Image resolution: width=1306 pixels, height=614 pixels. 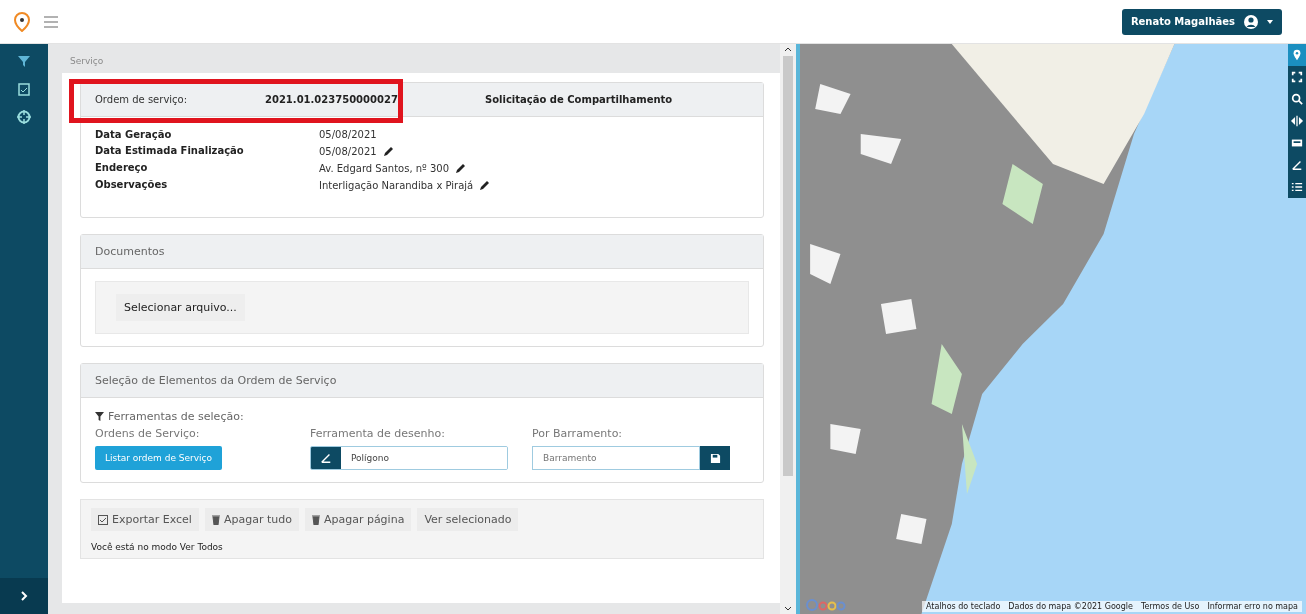 I want to click on order-label: Ordem de serviço:, so click(x=142, y=99).